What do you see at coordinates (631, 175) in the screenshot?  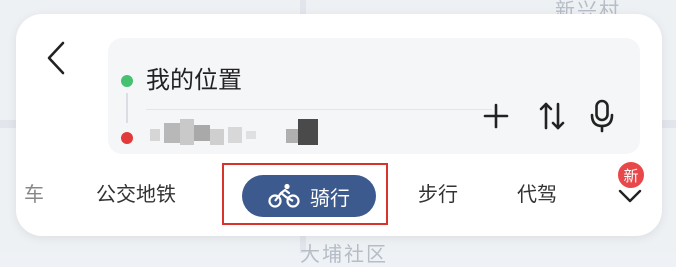 I see `new-badge: 新` at bounding box center [631, 175].